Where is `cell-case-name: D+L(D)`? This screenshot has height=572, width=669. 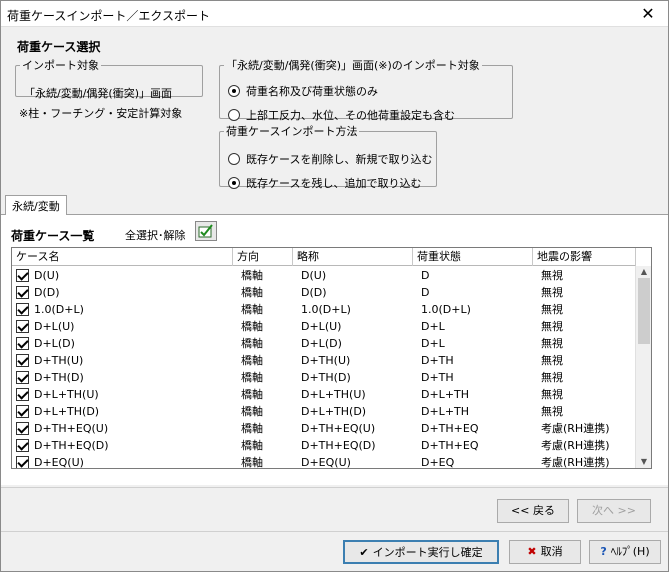 cell-case-name: D+L(D) is located at coordinates (54, 343).